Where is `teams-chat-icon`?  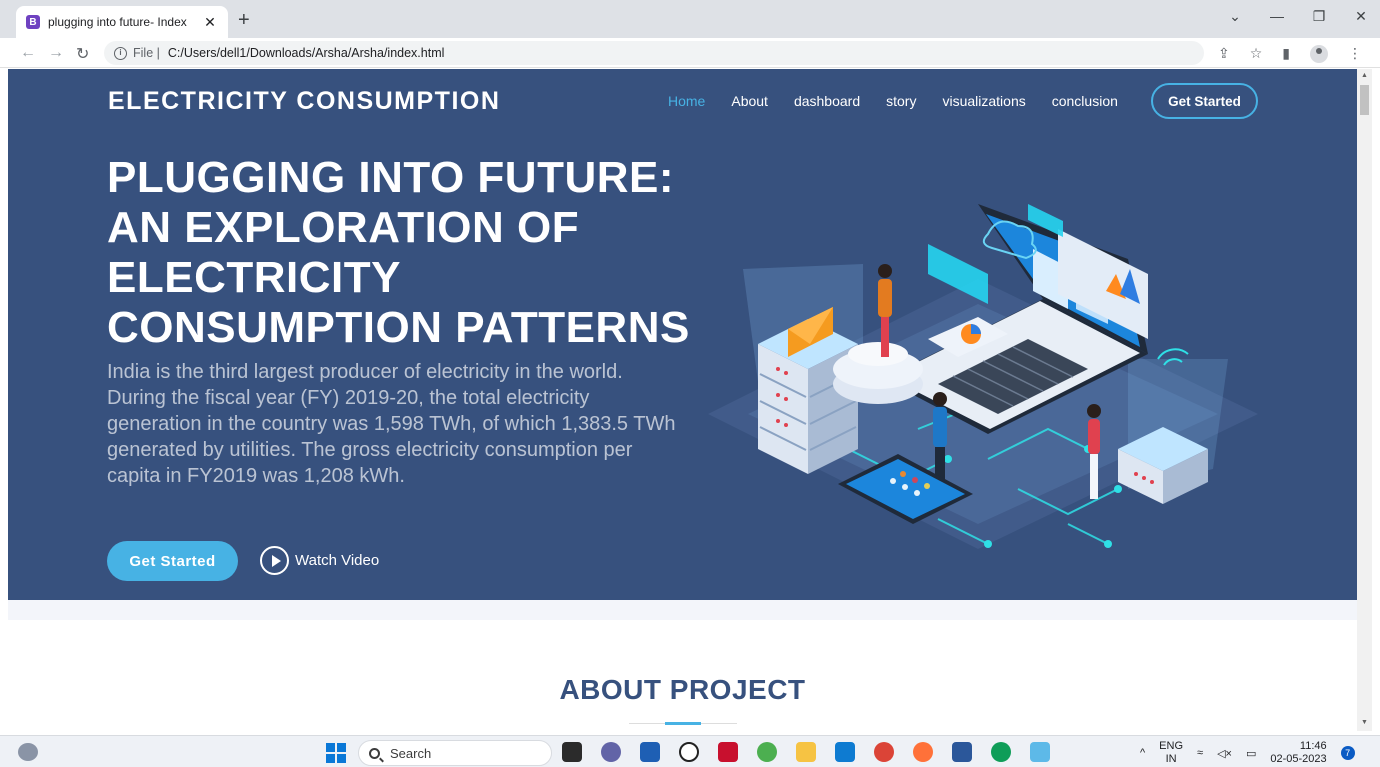
teams-chat-icon is located at coordinates (611, 752).